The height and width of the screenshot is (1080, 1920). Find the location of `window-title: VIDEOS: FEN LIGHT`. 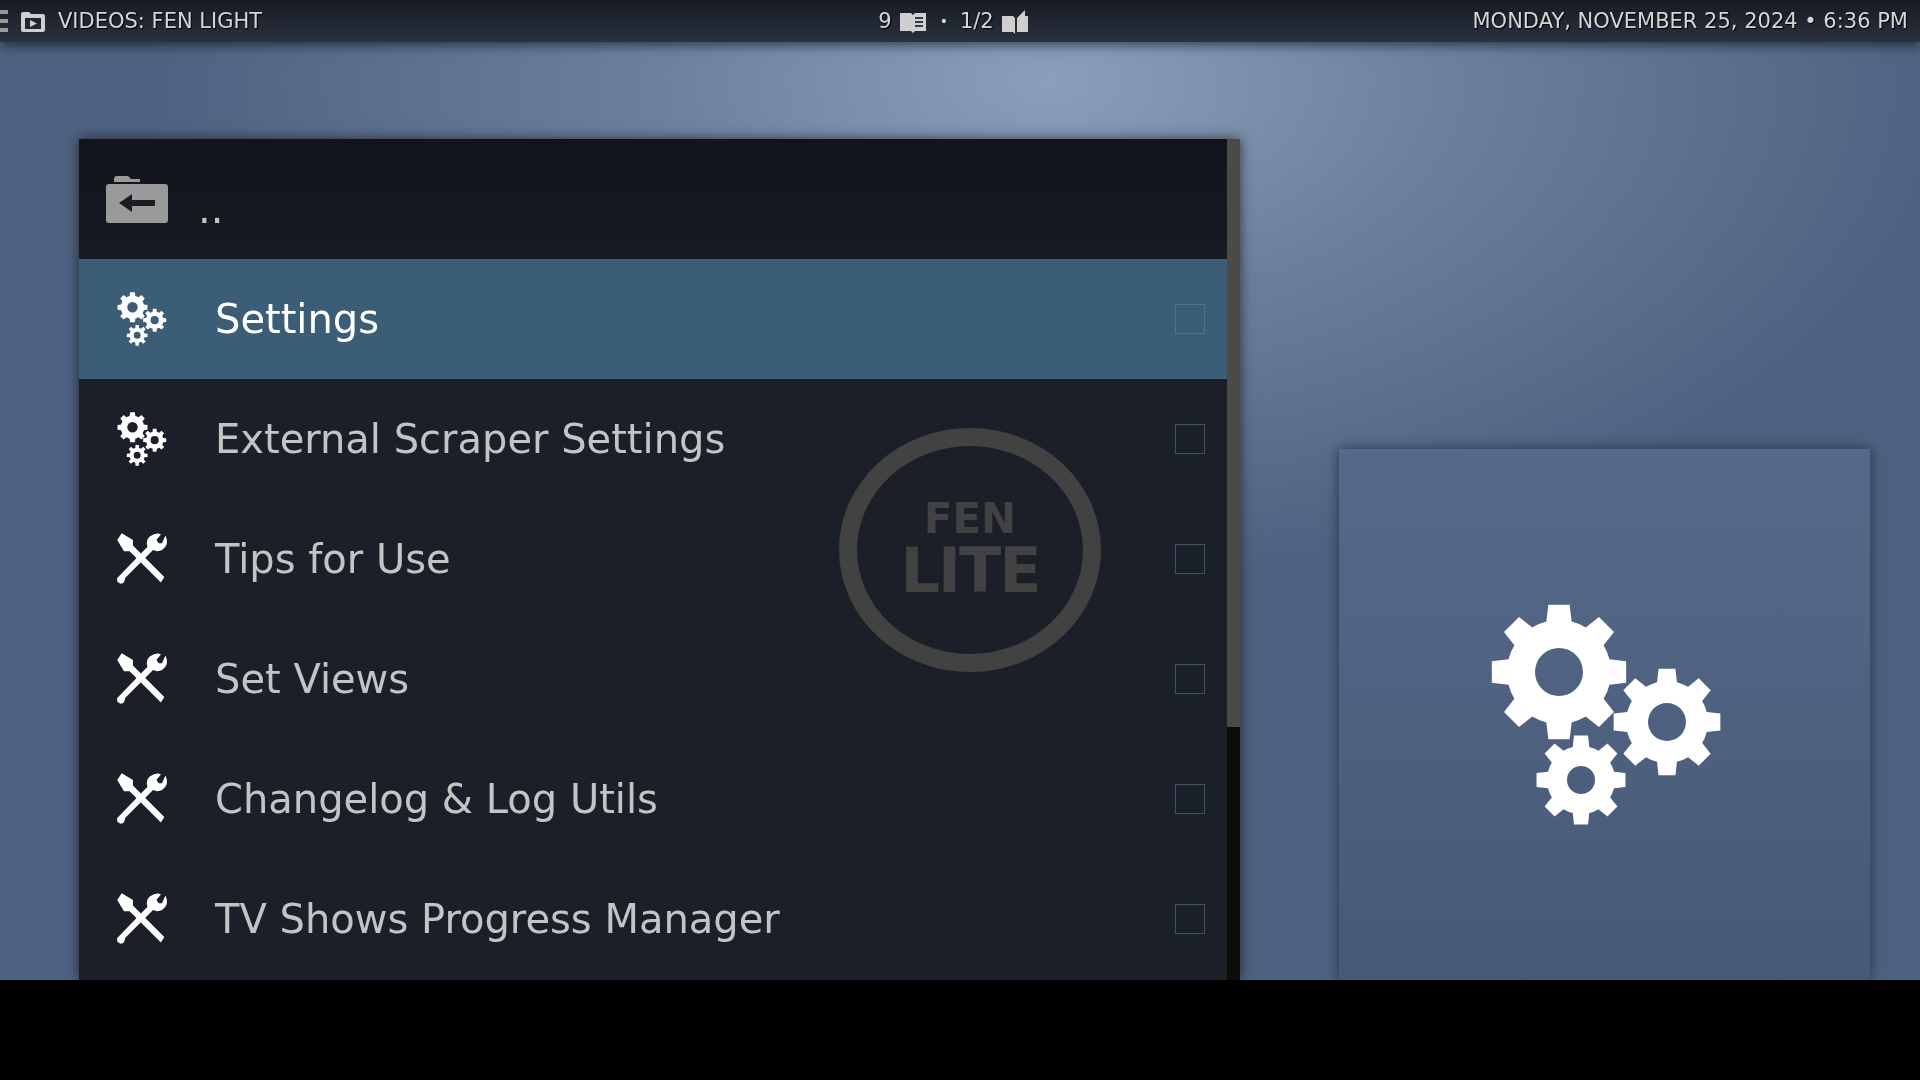

window-title: VIDEOS: FEN LIGHT is located at coordinates (160, 21).